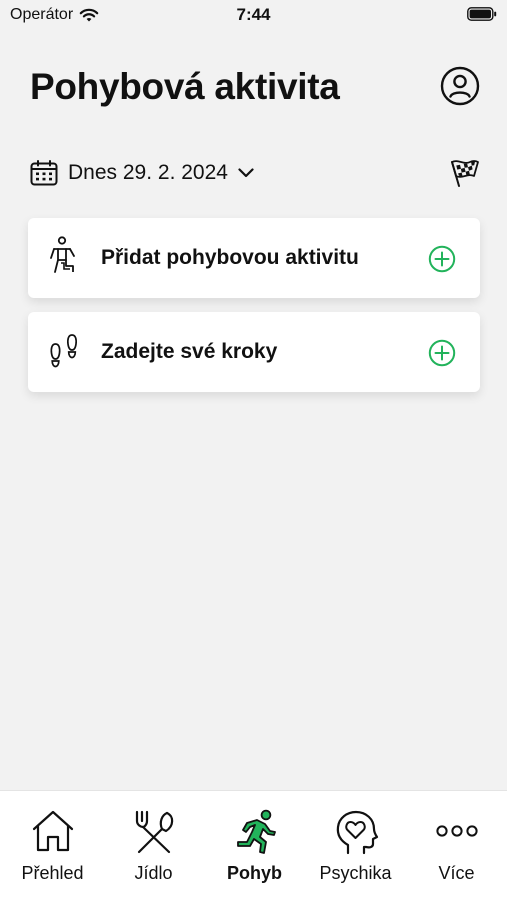 The width and height of the screenshot is (507, 901). Describe the element at coordinates (256, 831) in the screenshot. I see `running-person-icon` at that location.